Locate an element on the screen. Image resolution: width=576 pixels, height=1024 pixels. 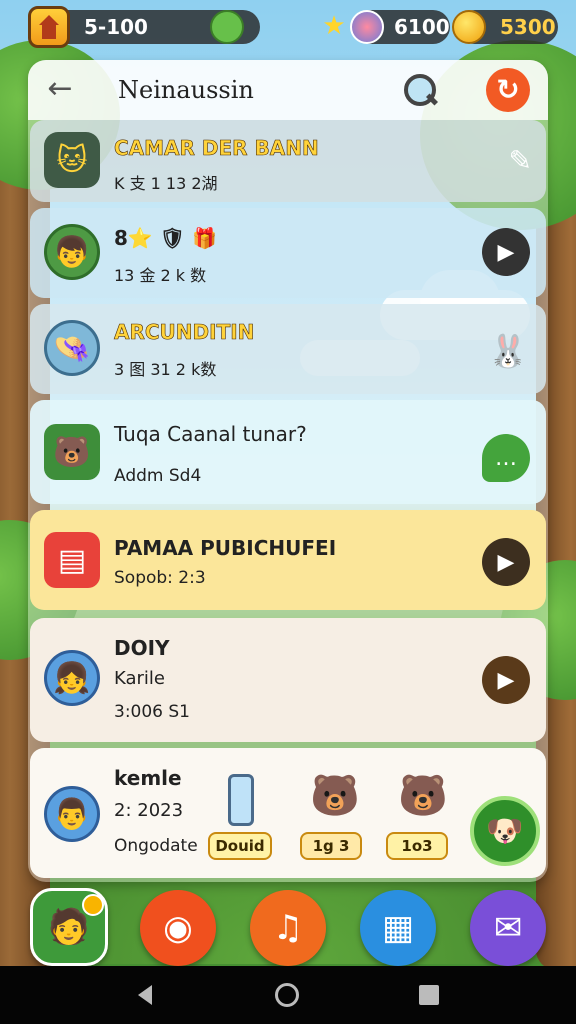
bear-avatar: 🐻 is located at coordinates (72, 452).